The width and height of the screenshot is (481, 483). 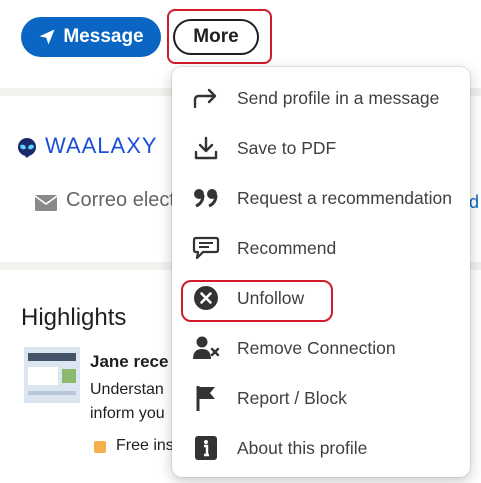 I want to click on menu-item-recommend: Recommend, so click(x=321, y=248).